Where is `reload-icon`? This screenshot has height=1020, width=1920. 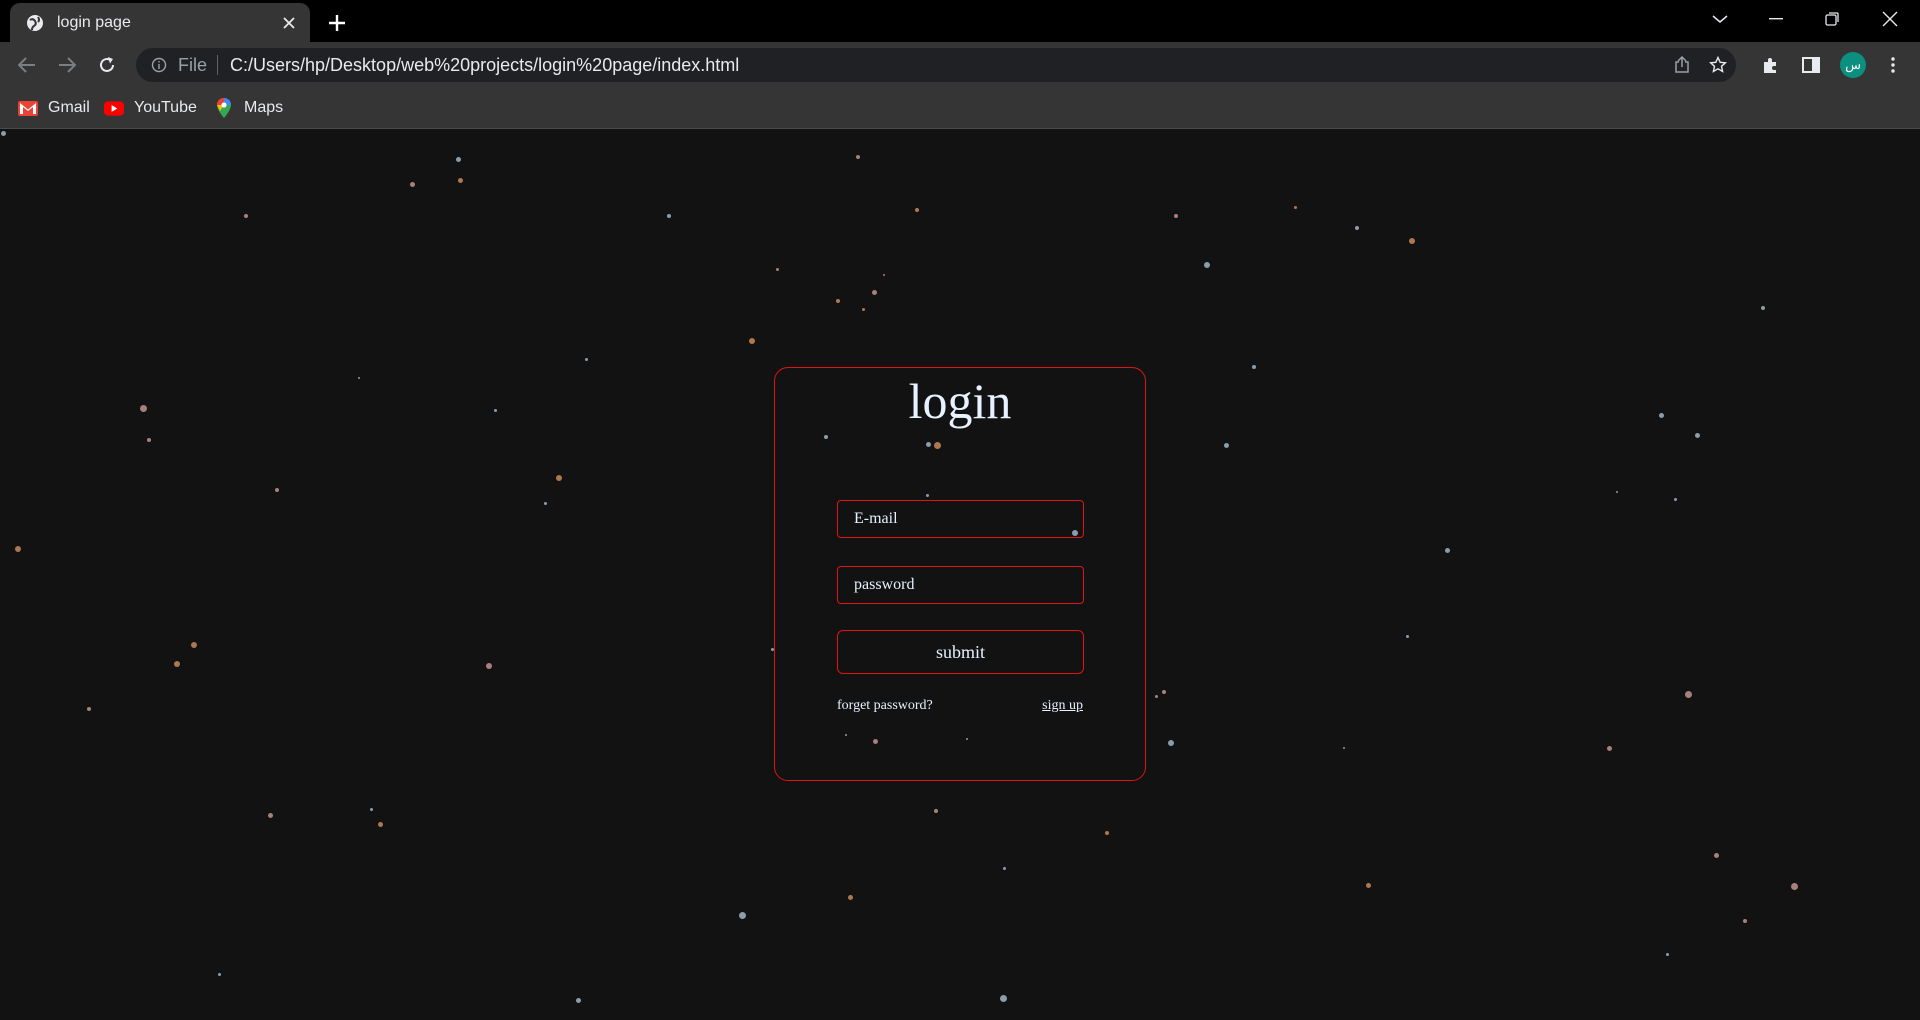
reload-icon is located at coordinates (107, 65).